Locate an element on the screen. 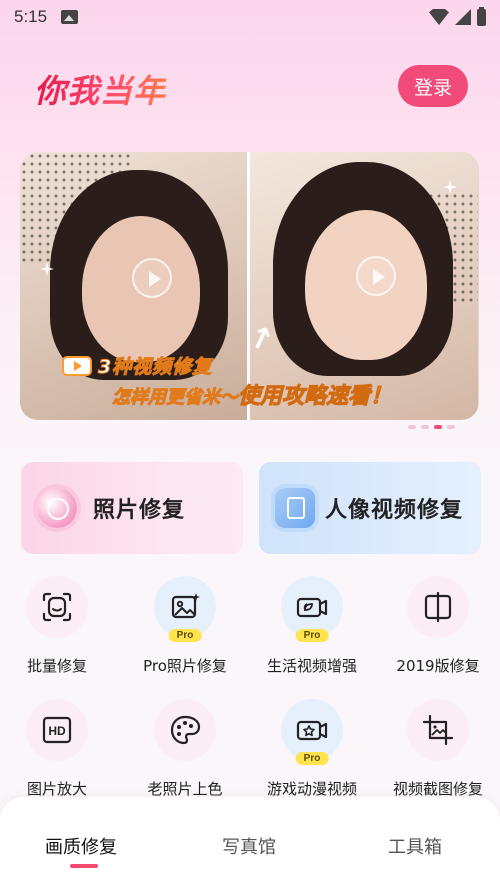 This screenshot has width=500, height=889. palette-icon is located at coordinates (185, 730).